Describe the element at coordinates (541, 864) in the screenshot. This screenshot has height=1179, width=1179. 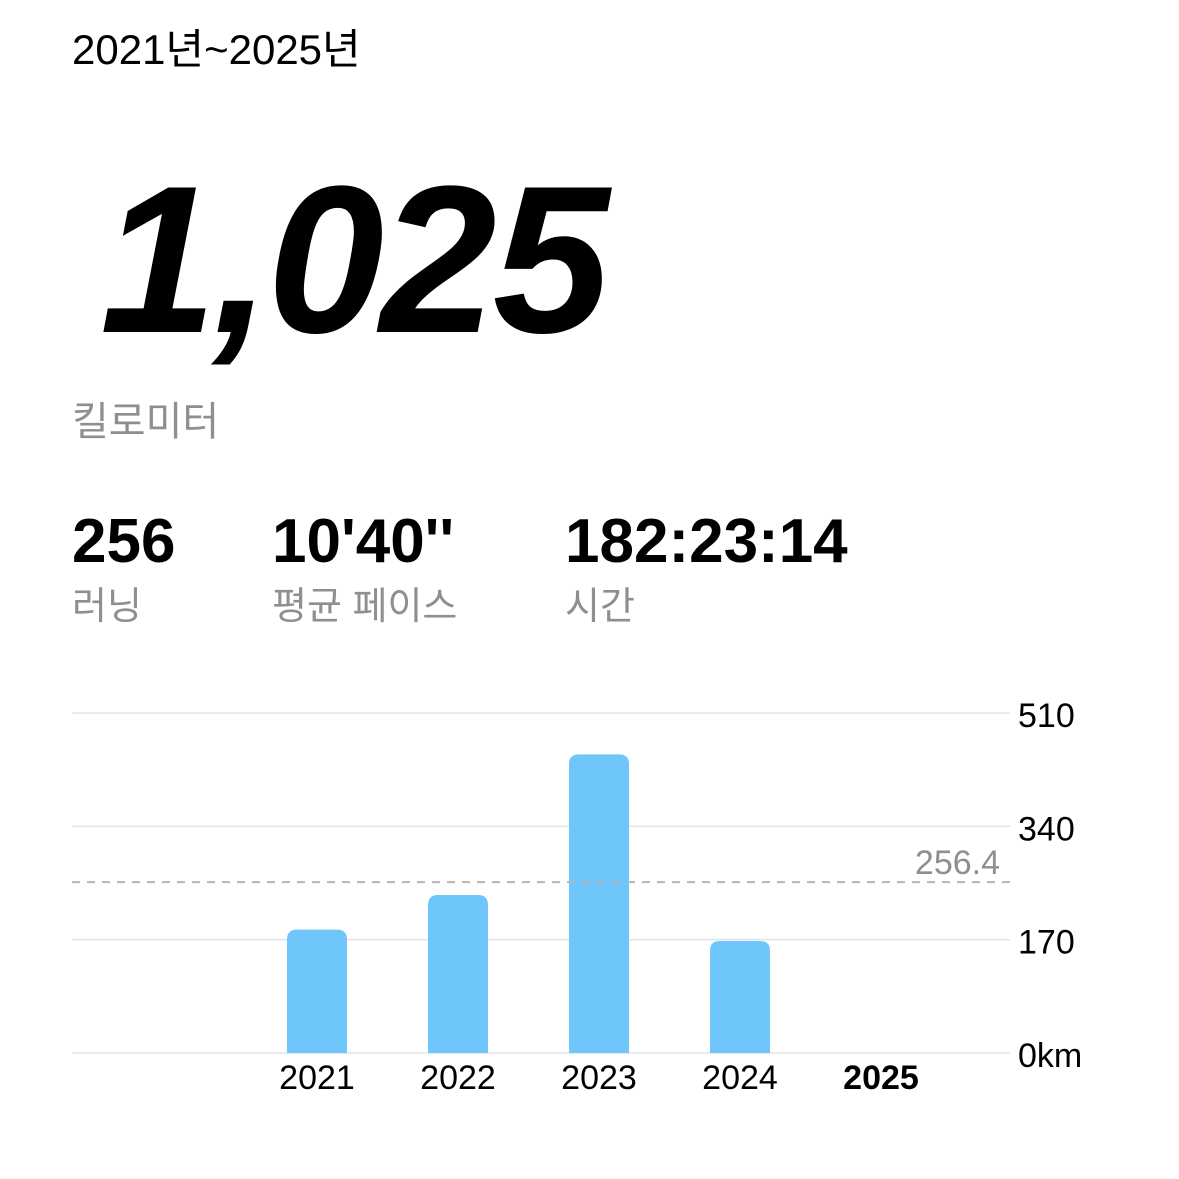
I see `chart-average: 256.4` at that location.